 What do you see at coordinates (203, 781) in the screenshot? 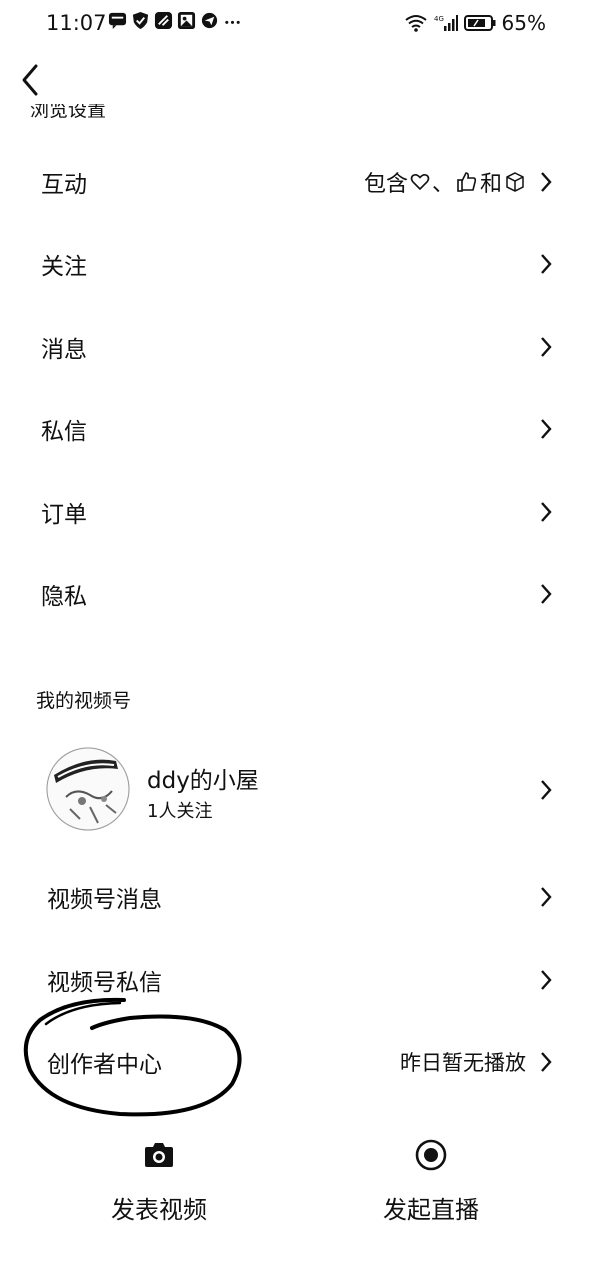
I see `channel-name: ddy的小屋` at bounding box center [203, 781].